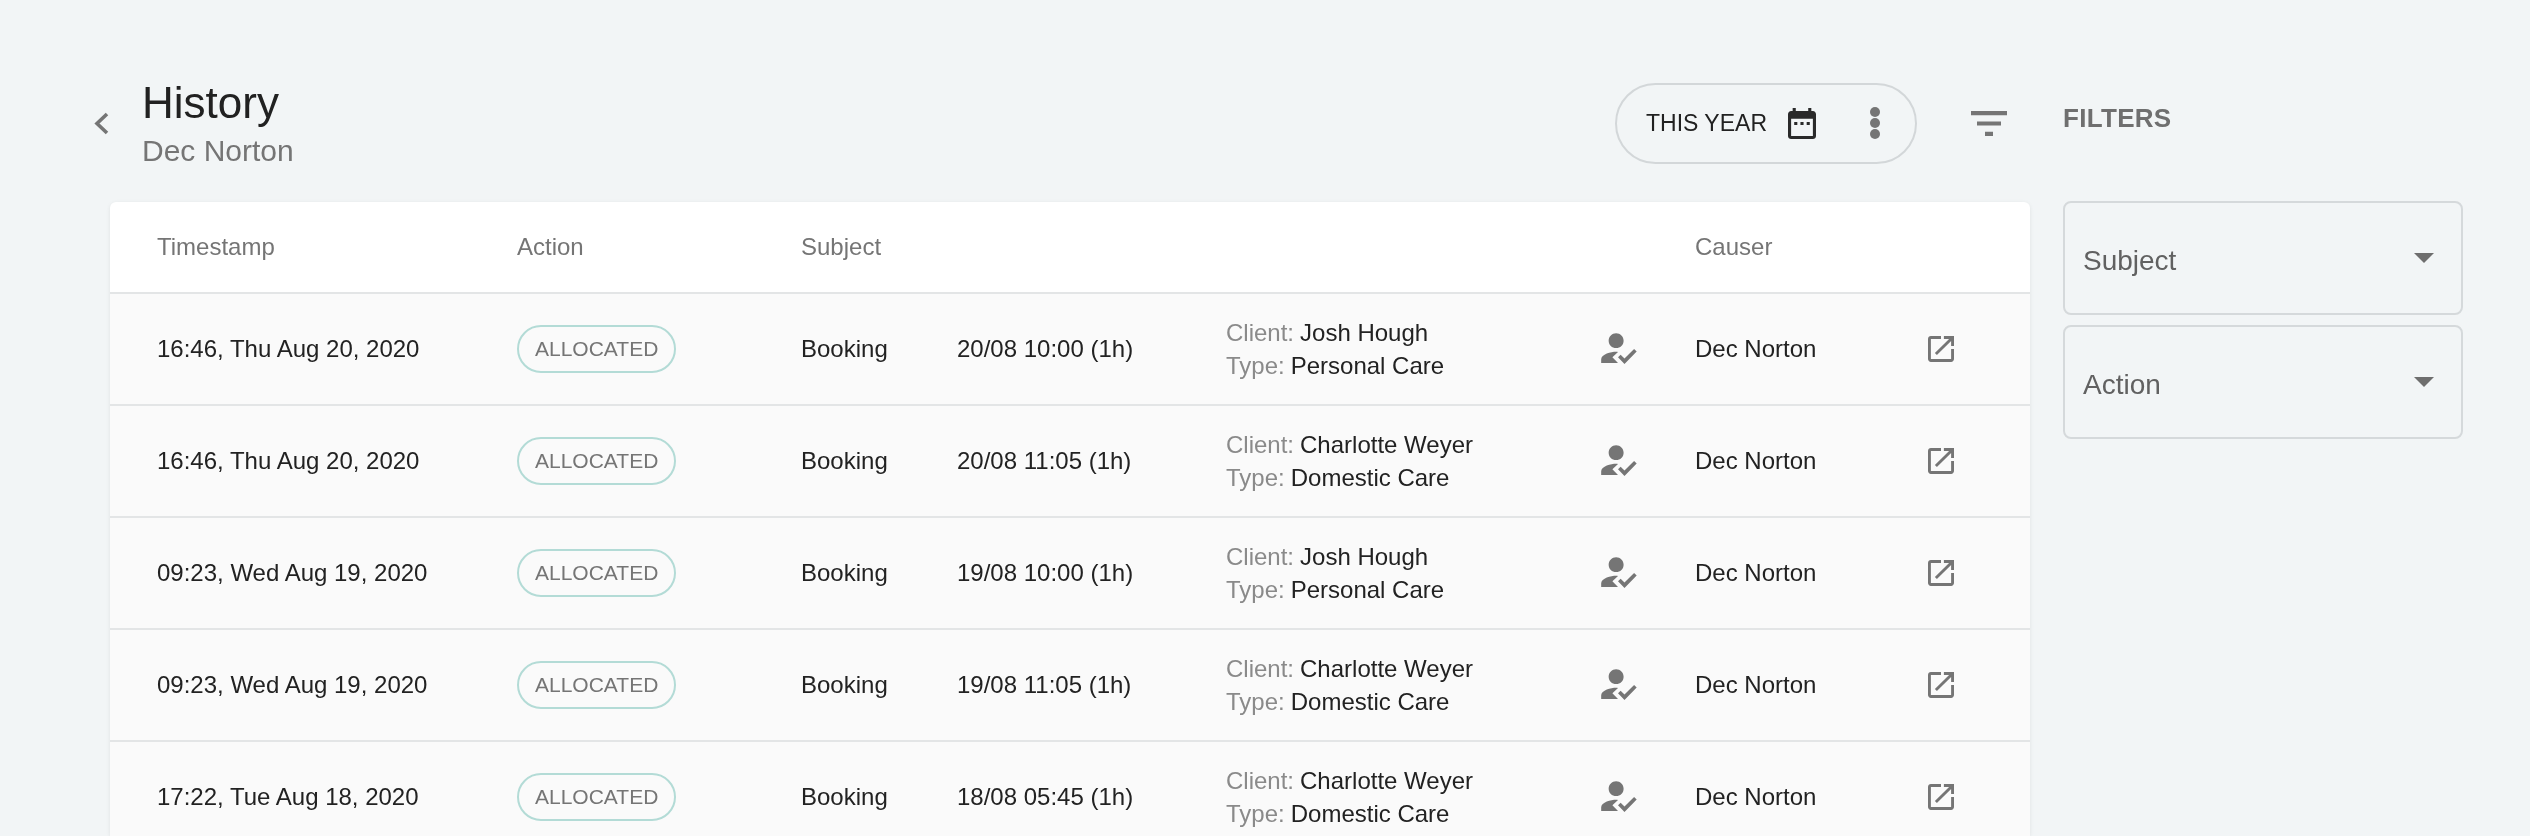  What do you see at coordinates (1044, 685) in the screenshot?
I see `time-slot-text: 19/08 11:05 (1h)` at bounding box center [1044, 685].